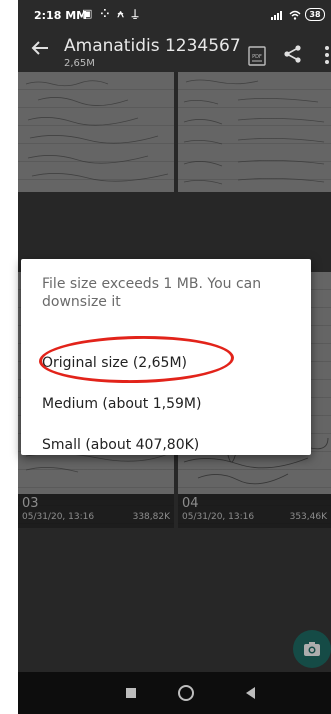 The height and width of the screenshot is (714, 331). I want to click on wifi-icon, so click(295, 15).